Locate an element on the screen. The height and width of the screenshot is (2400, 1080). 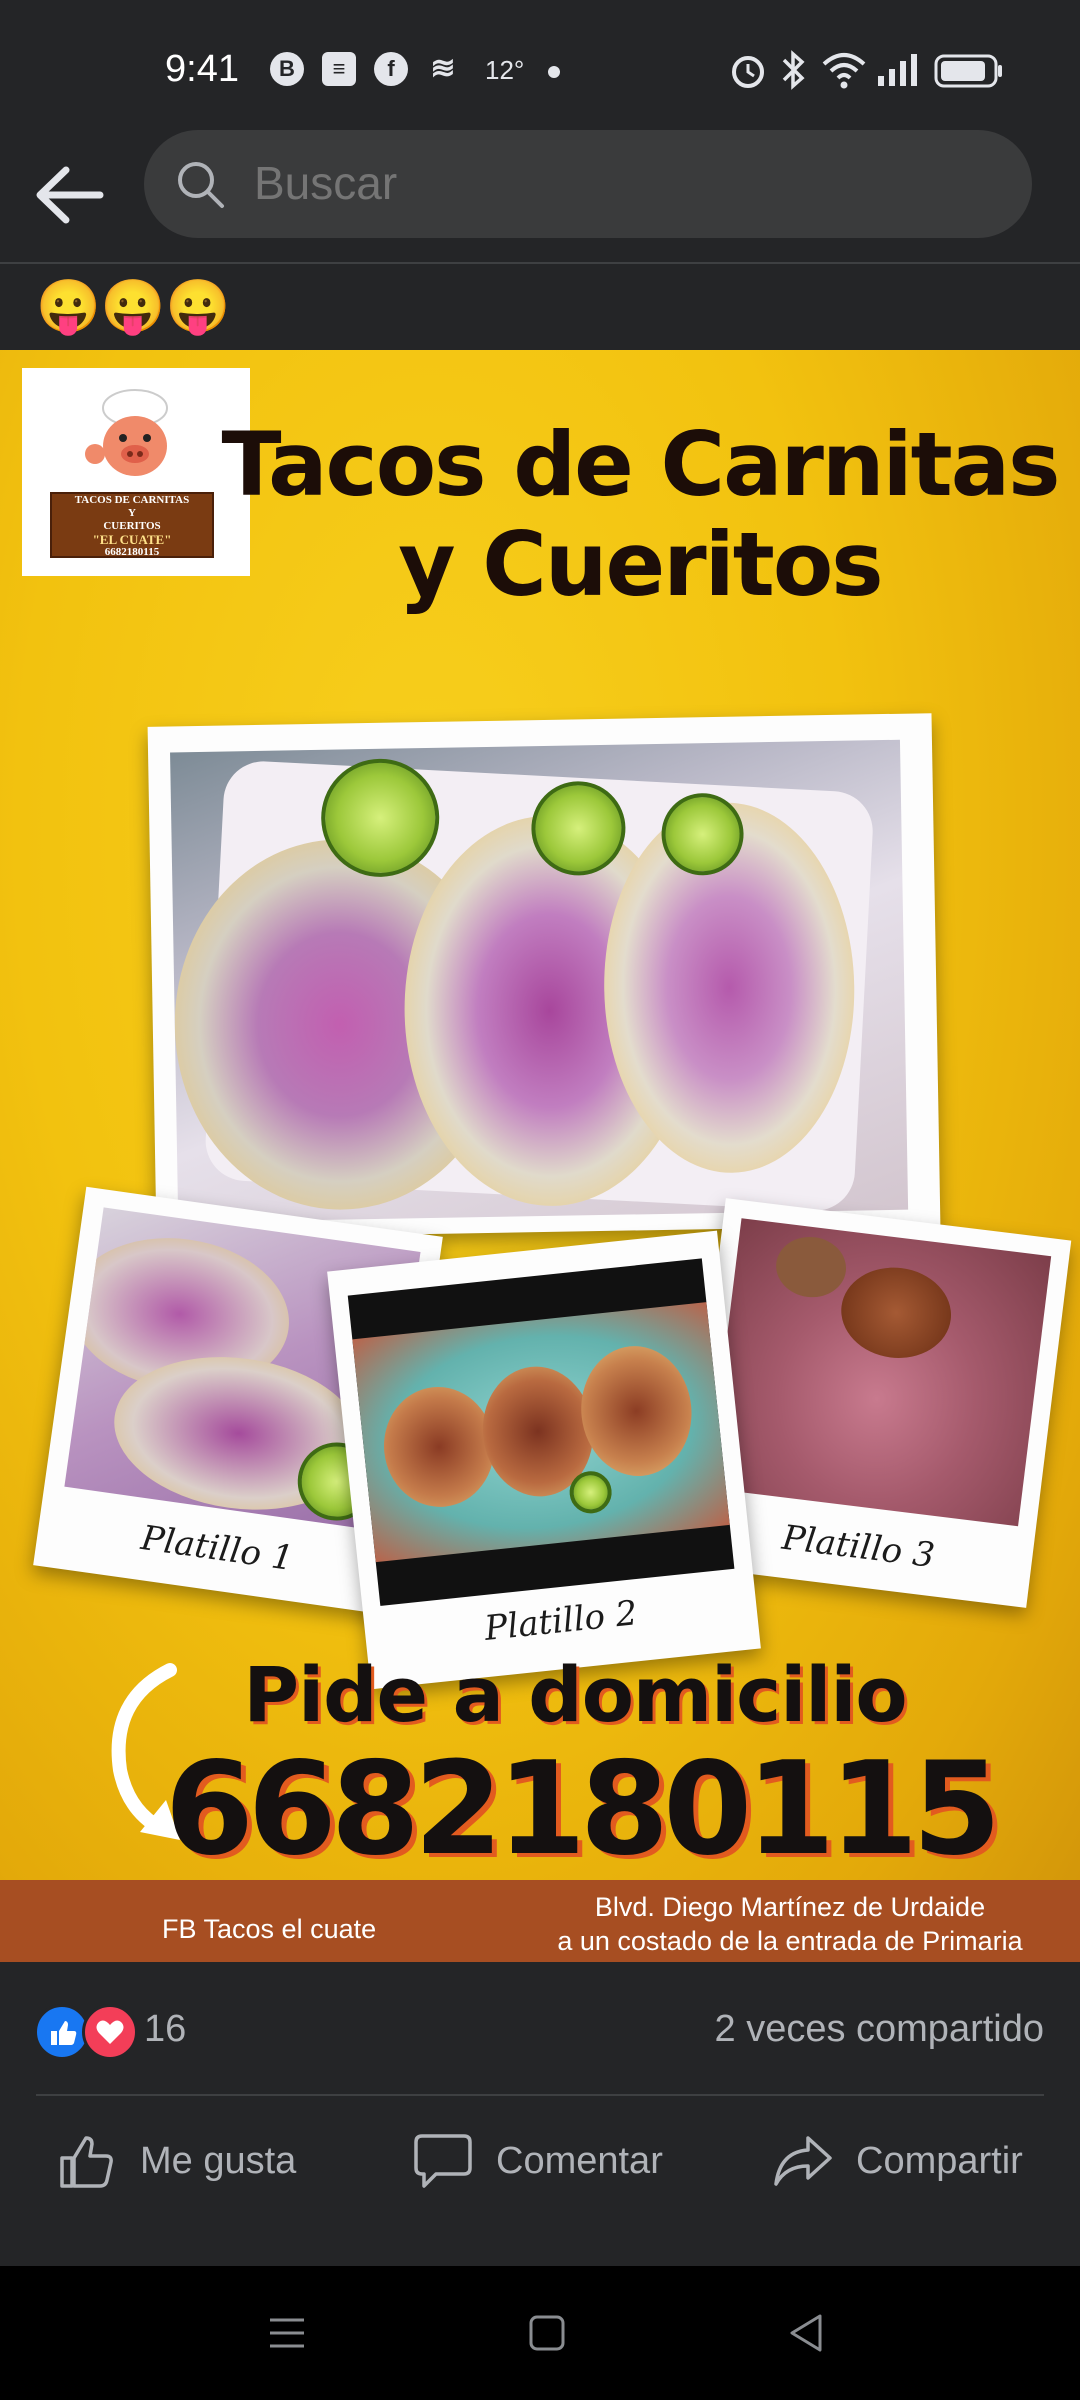
logo-phone: 6682180115 is located at coordinates (132, 552).